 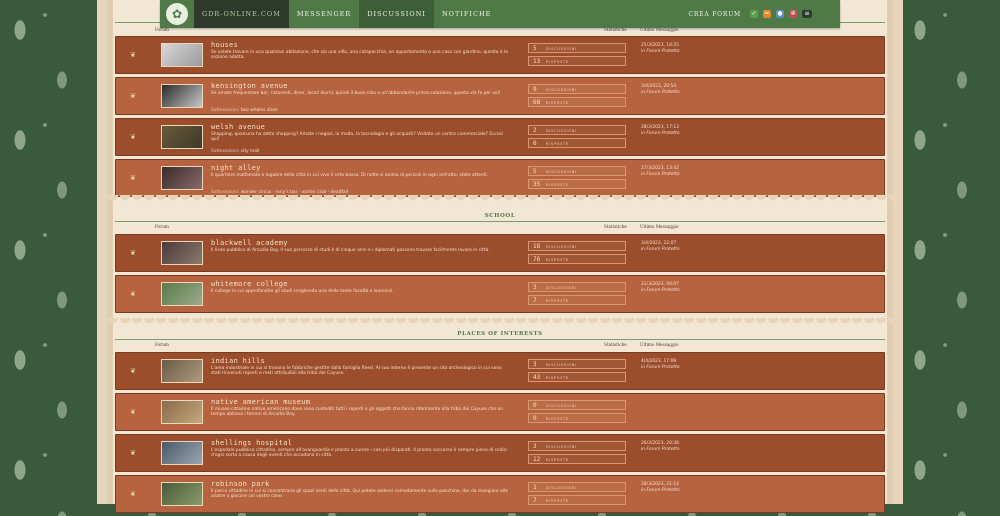 What do you see at coordinates (535, 446) in the screenshot?
I see `discussions-number: 3` at bounding box center [535, 446].